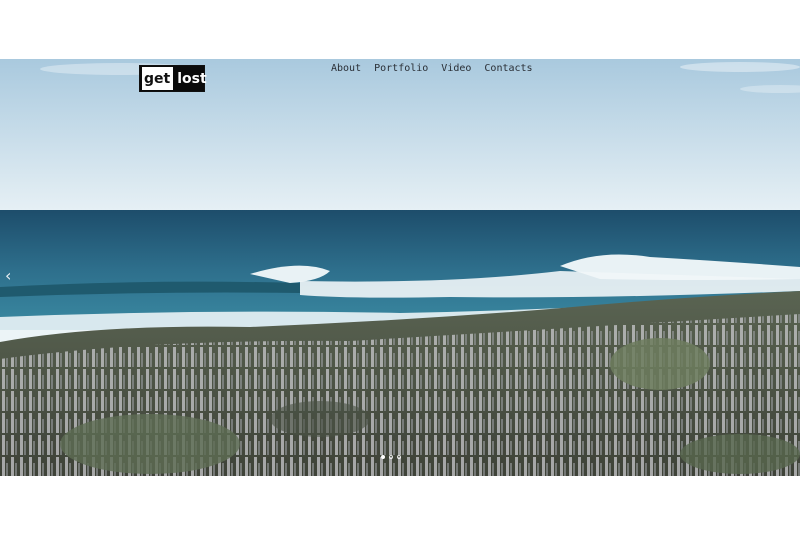 The width and height of the screenshot is (800, 533). What do you see at coordinates (400, 29) in the screenshot?
I see `top-whitespace` at bounding box center [400, 29].